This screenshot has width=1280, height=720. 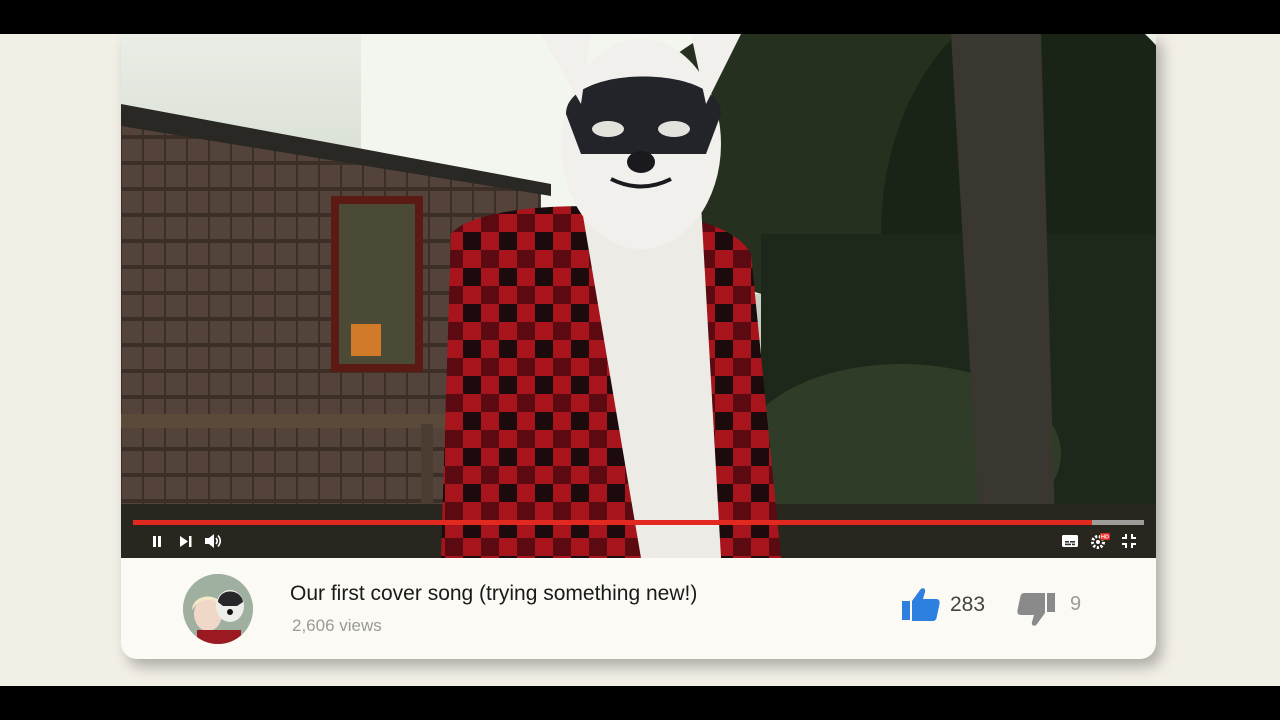 I want to click on captions-button, so click(x=1070, y=541).